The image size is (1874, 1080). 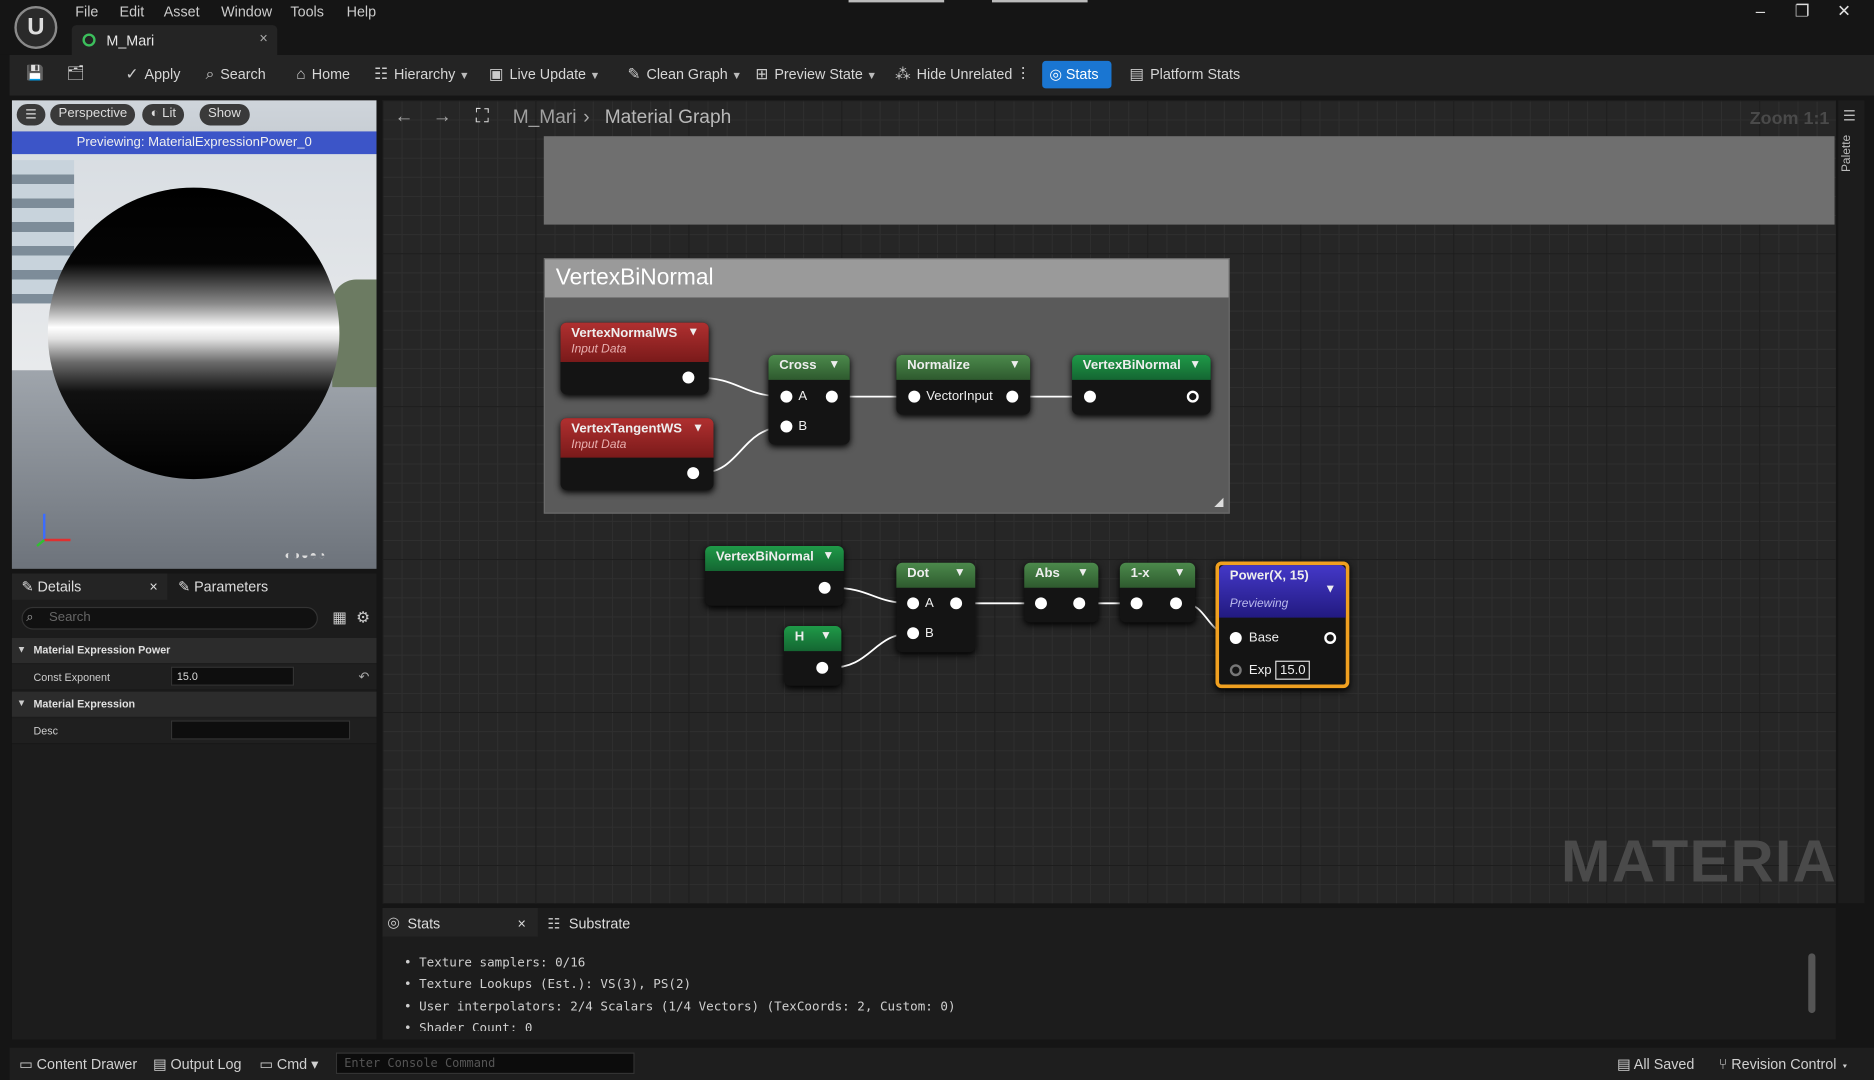 I want to click on home-button: ⌂ Home, so click(x=323, y=74).